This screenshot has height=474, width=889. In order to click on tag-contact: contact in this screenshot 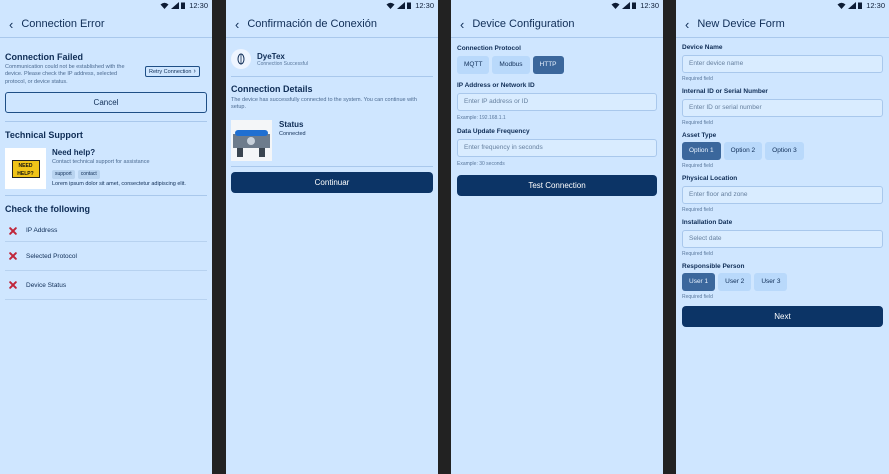, I will do `click(88, 174)`.